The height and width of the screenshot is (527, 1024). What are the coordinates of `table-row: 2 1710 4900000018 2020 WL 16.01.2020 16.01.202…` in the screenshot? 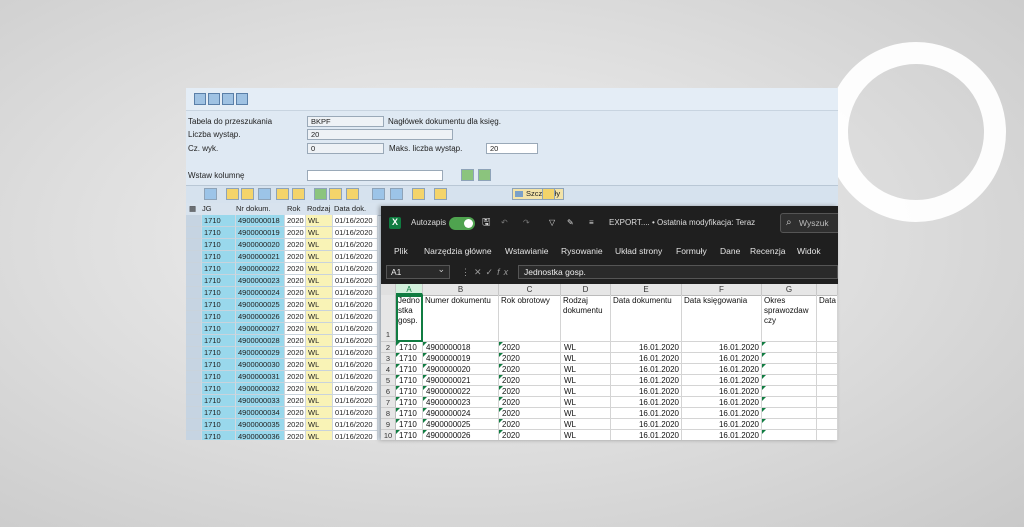 It's located at (609, 347).